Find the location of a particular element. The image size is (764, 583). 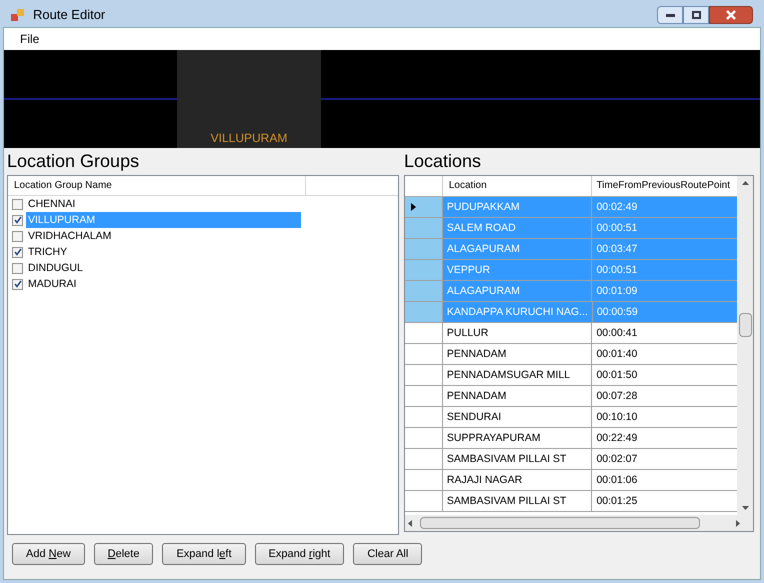

table-cell-text: 00:00:41 is located at coordinates (616, 333).